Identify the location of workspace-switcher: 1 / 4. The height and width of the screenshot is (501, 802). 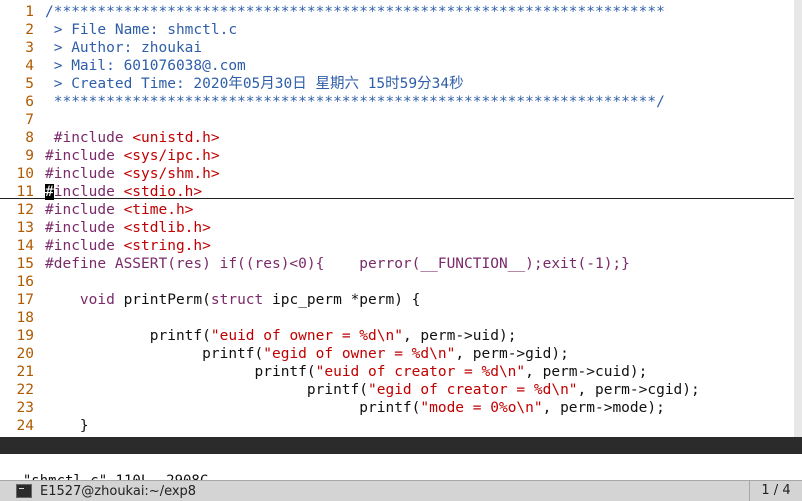
(775, 491).